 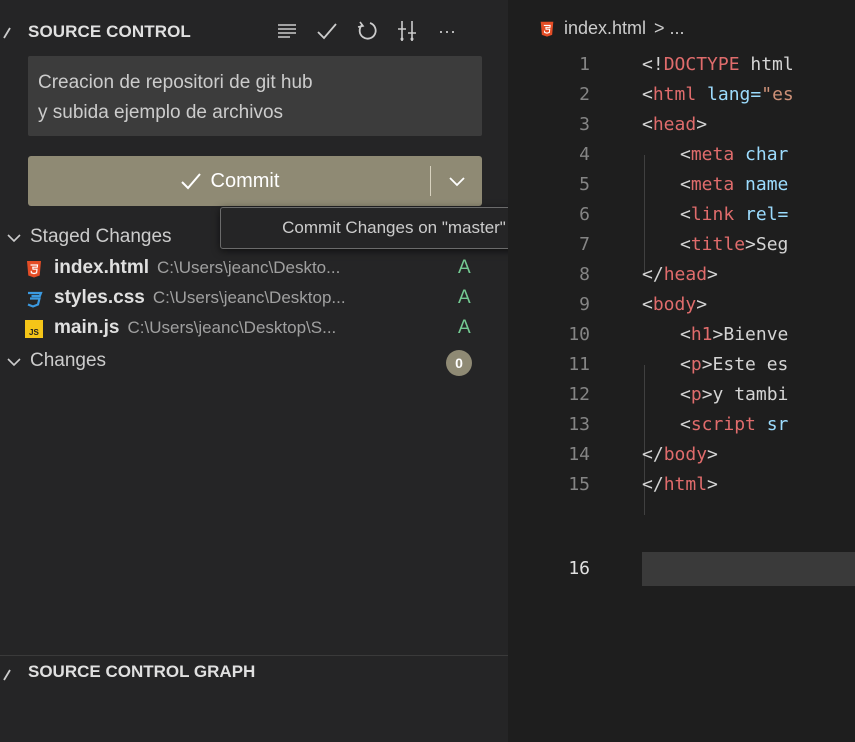 I want to click on line-number: 1, so click(x=584, y=64).